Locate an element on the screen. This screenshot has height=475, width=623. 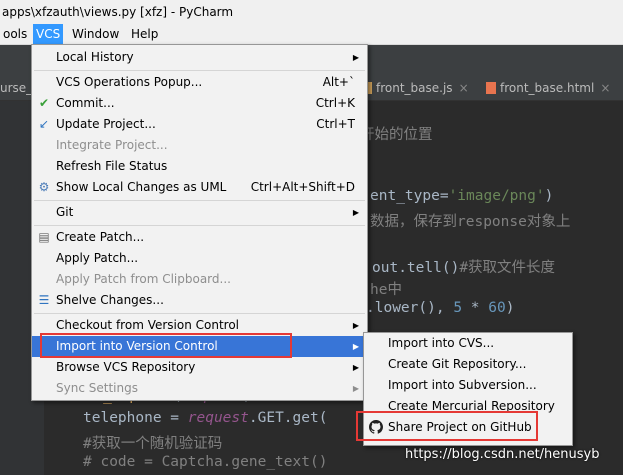
shortcut-label: Ctrl+Alt+Shift+D is located at coordinates (302, 187).